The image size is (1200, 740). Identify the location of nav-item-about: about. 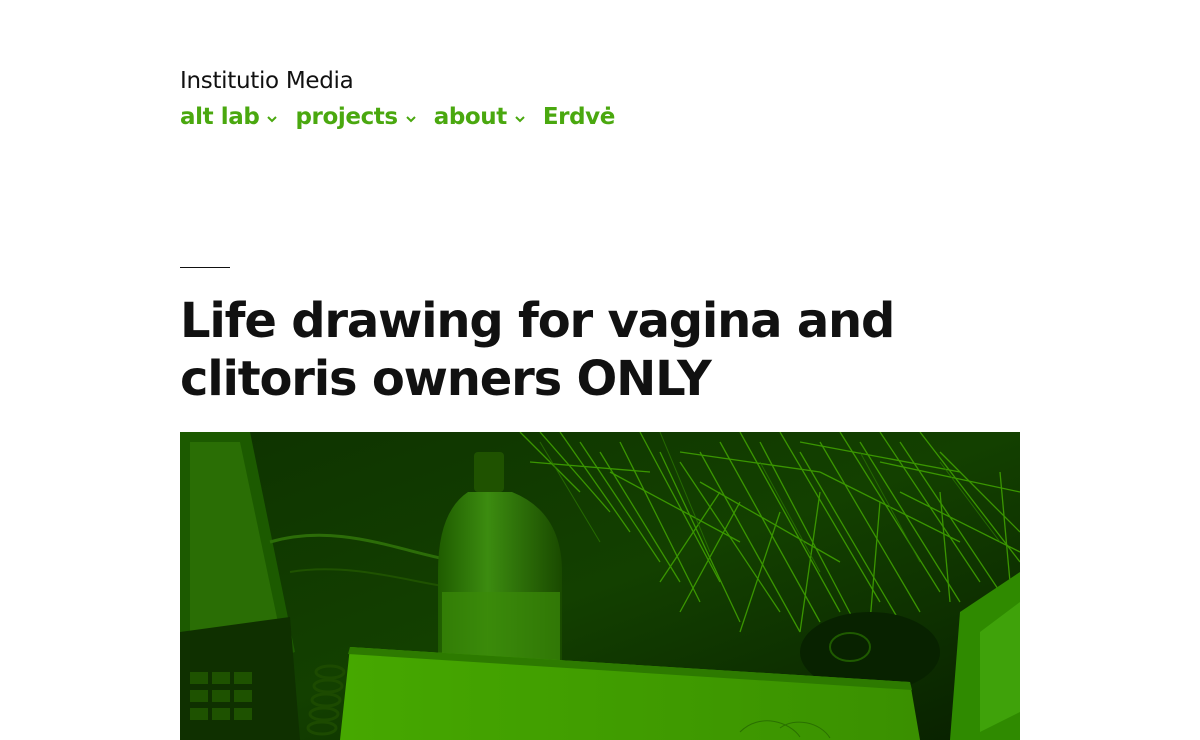
(480, 117).